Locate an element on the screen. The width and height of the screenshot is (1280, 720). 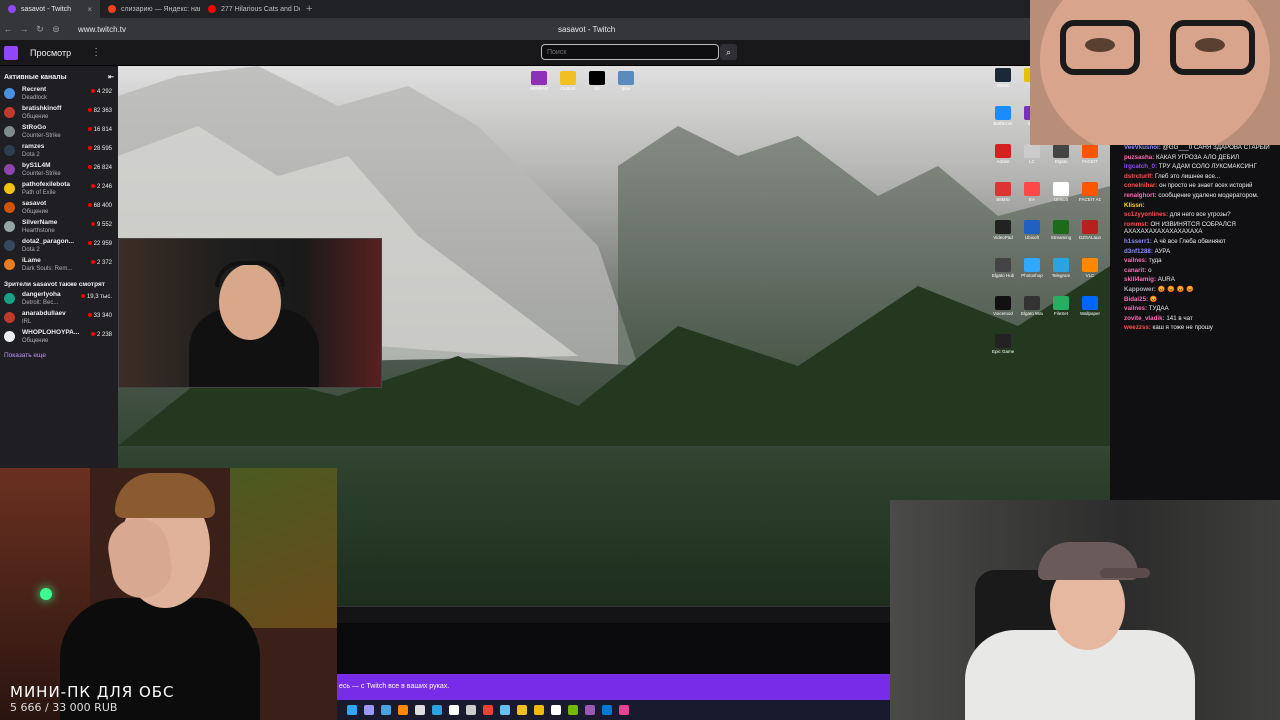
chat-username: Kappower: is located at coordinates (1141, 289).